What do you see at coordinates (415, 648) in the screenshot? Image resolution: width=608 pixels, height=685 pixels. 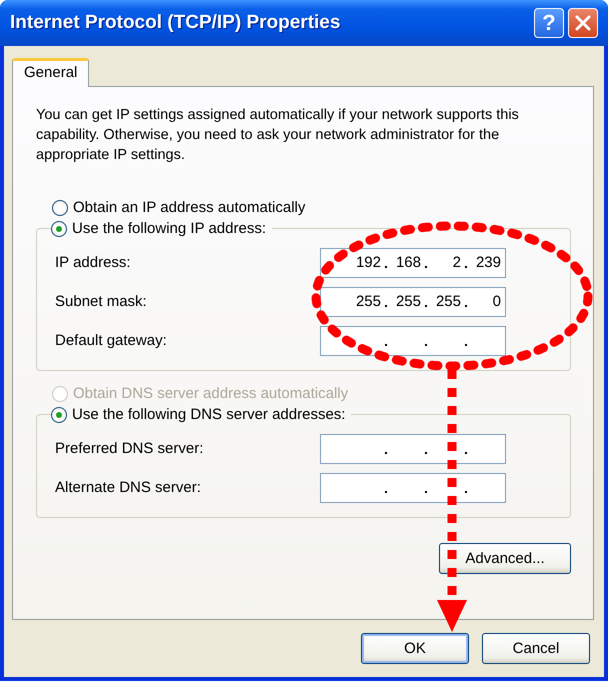 I see `ok-button: OK` at bounding box center [415, 648].